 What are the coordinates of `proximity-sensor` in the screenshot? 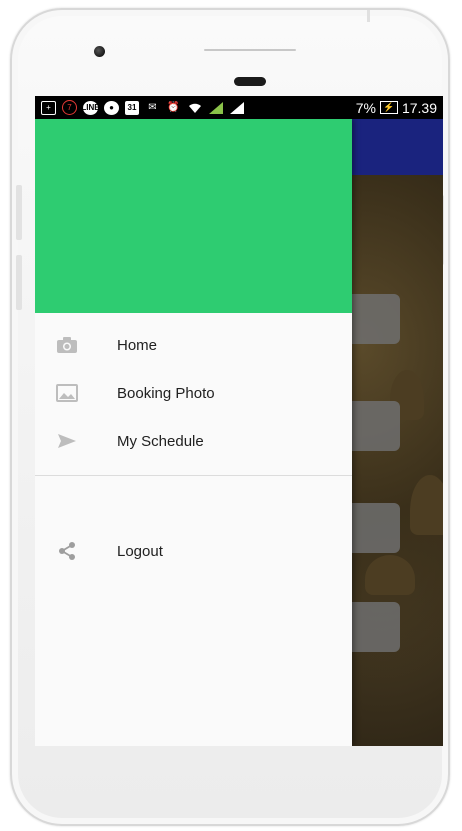 It's located at (250, 81).